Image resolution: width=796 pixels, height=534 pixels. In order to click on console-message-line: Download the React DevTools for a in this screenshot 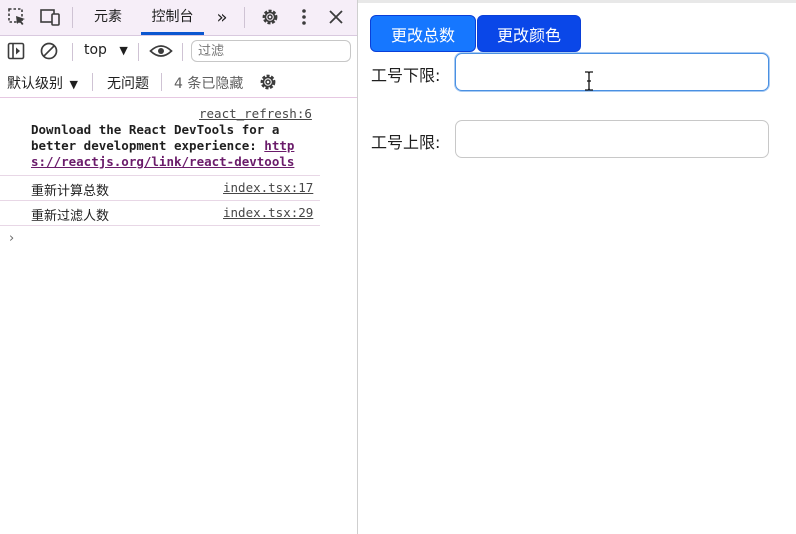, I will do `click(155, 129)`.